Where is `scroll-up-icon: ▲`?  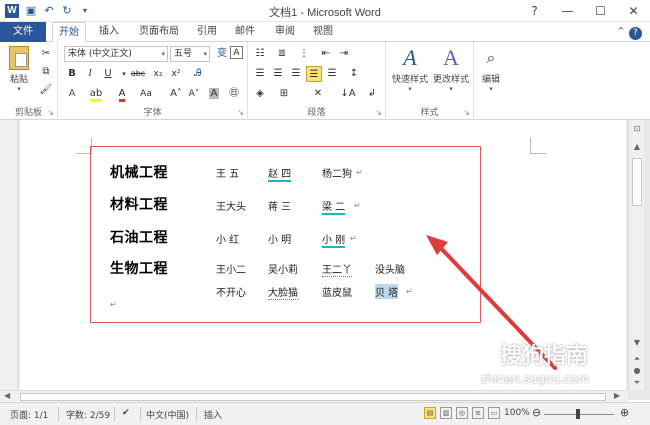 scroll-up-icon: ▲ is located at coordinates (637, 147).